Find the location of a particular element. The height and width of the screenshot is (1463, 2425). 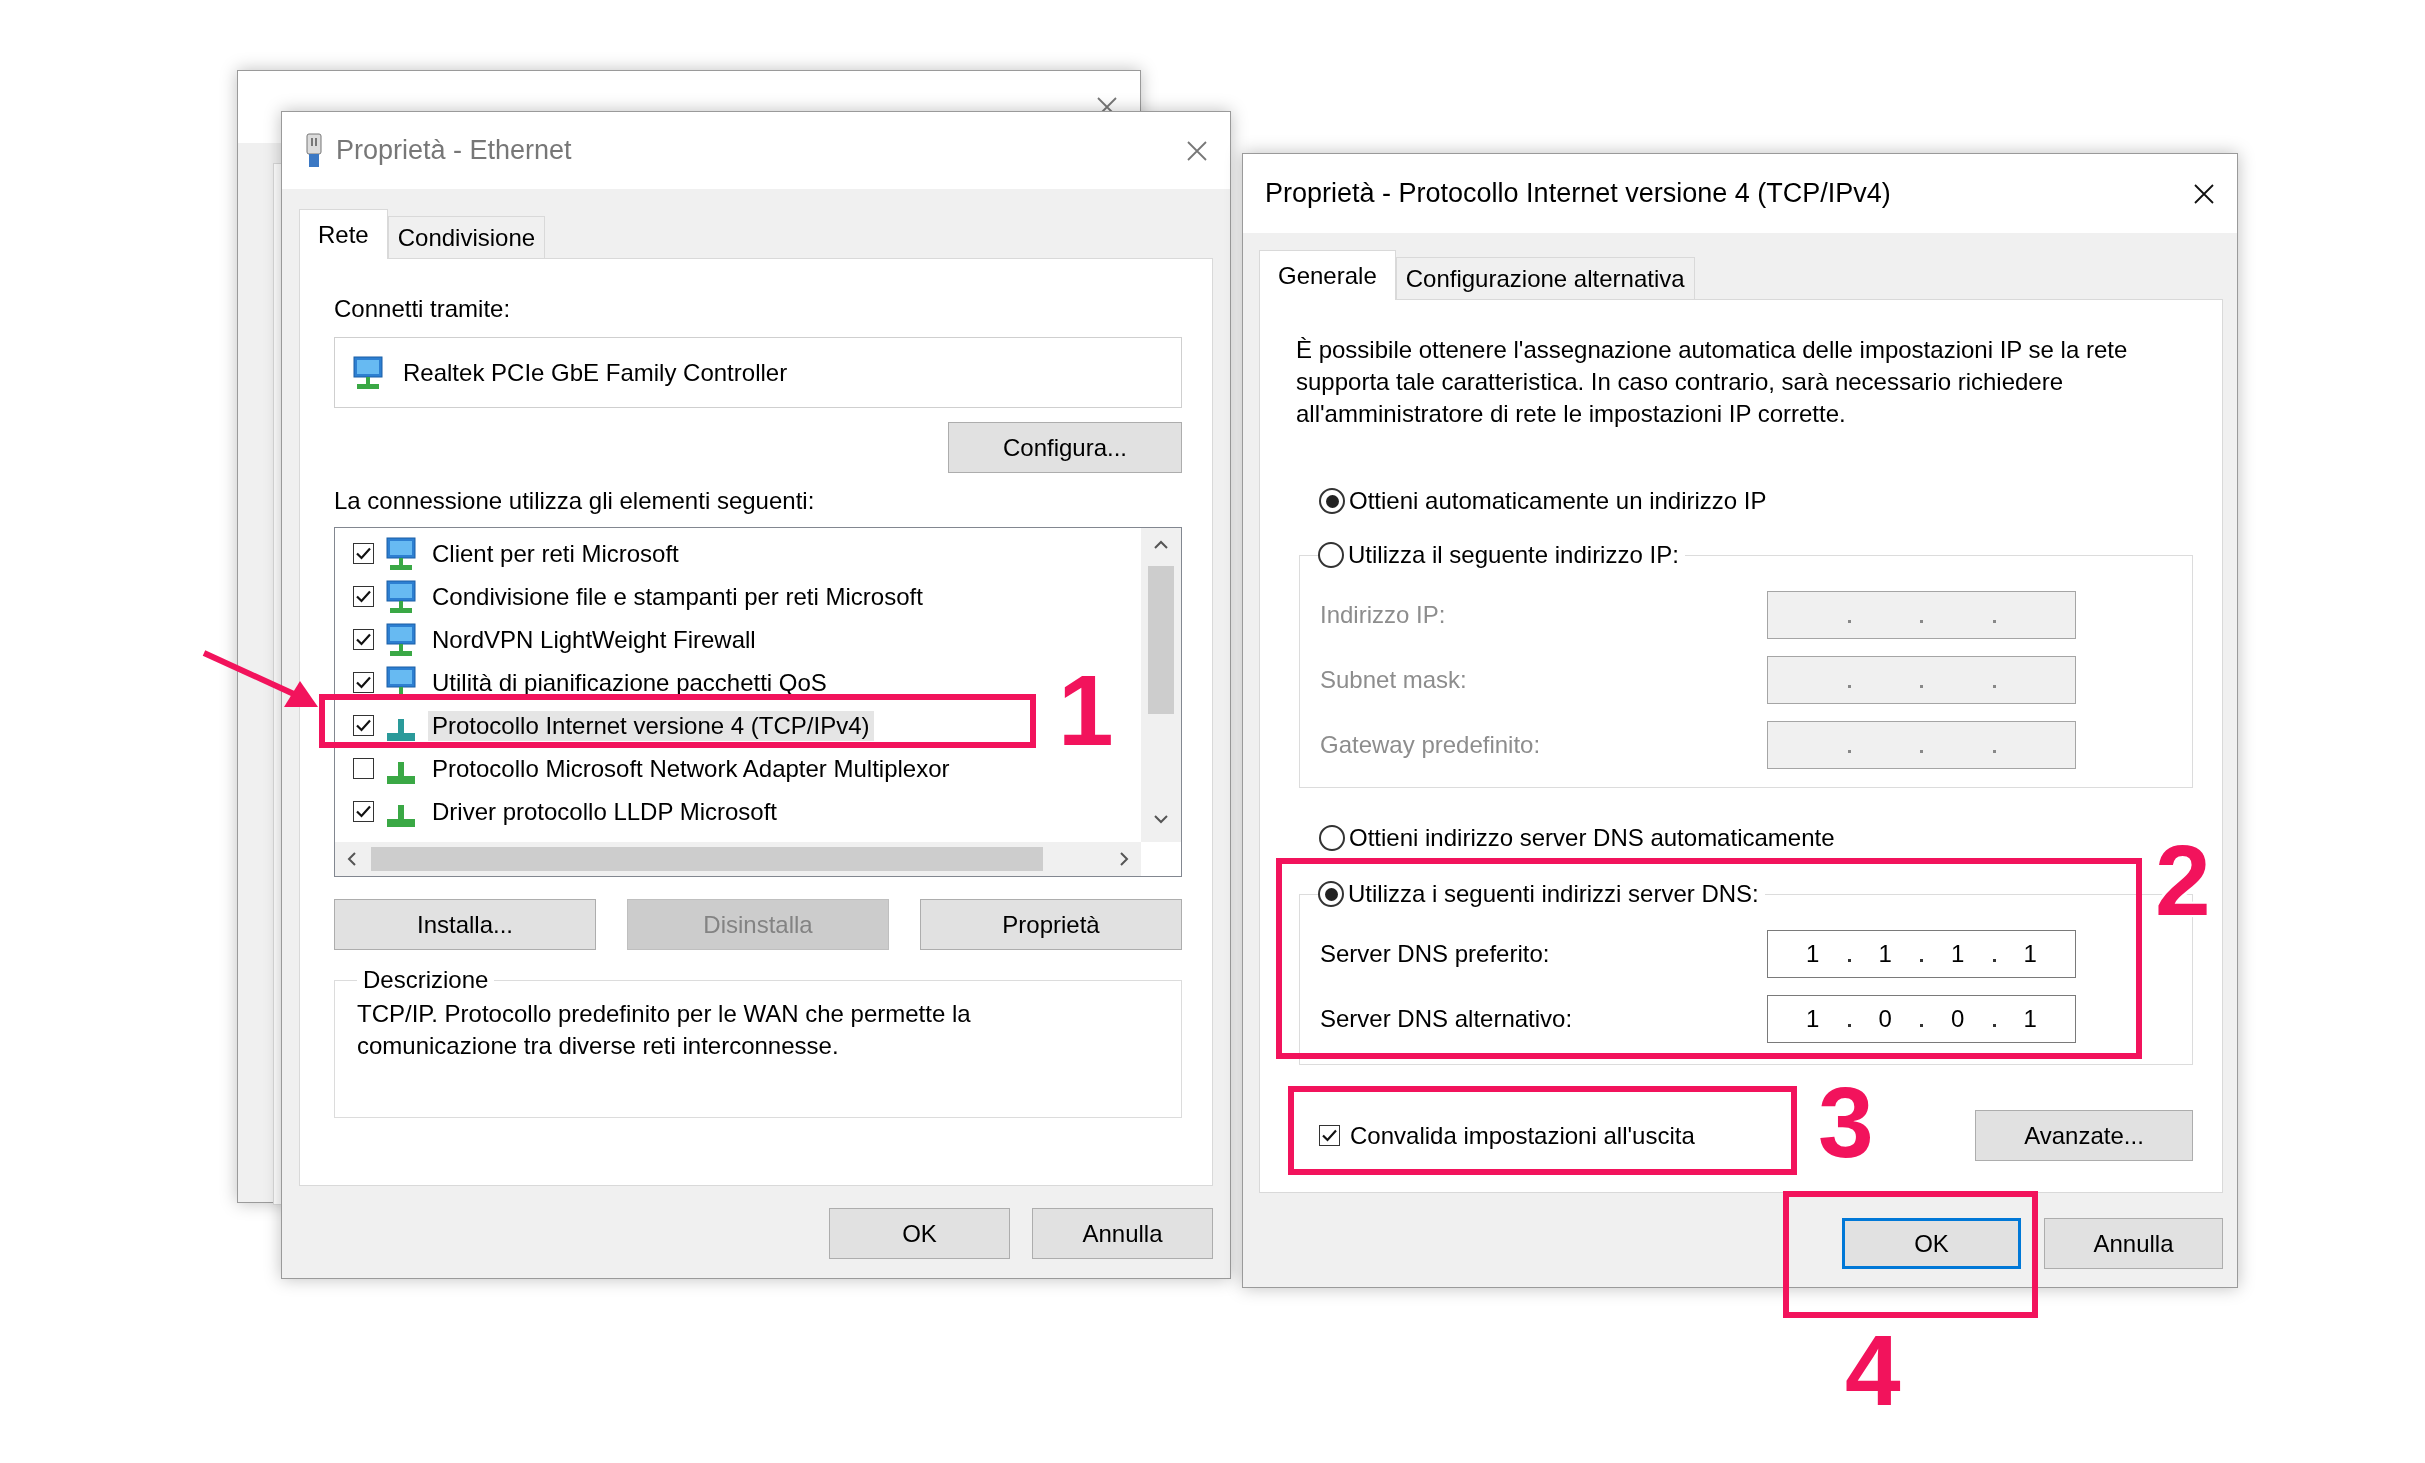

field-label: Server DNS alternativo: is located at coordinates (1447, 1018).